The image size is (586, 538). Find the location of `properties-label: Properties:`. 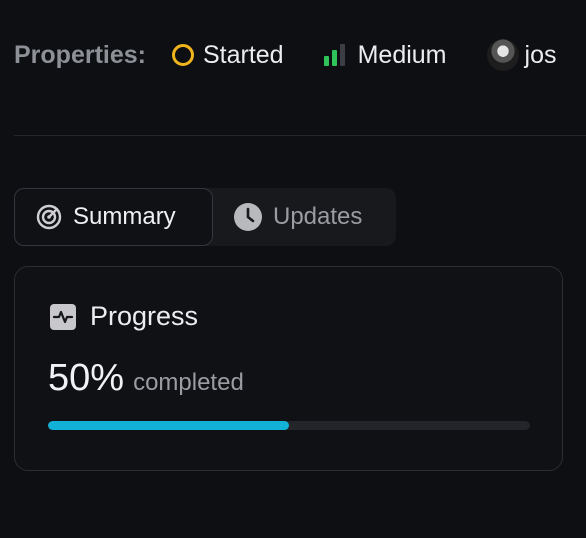

properties-label: Properties: is located at coordinates (80, 54).